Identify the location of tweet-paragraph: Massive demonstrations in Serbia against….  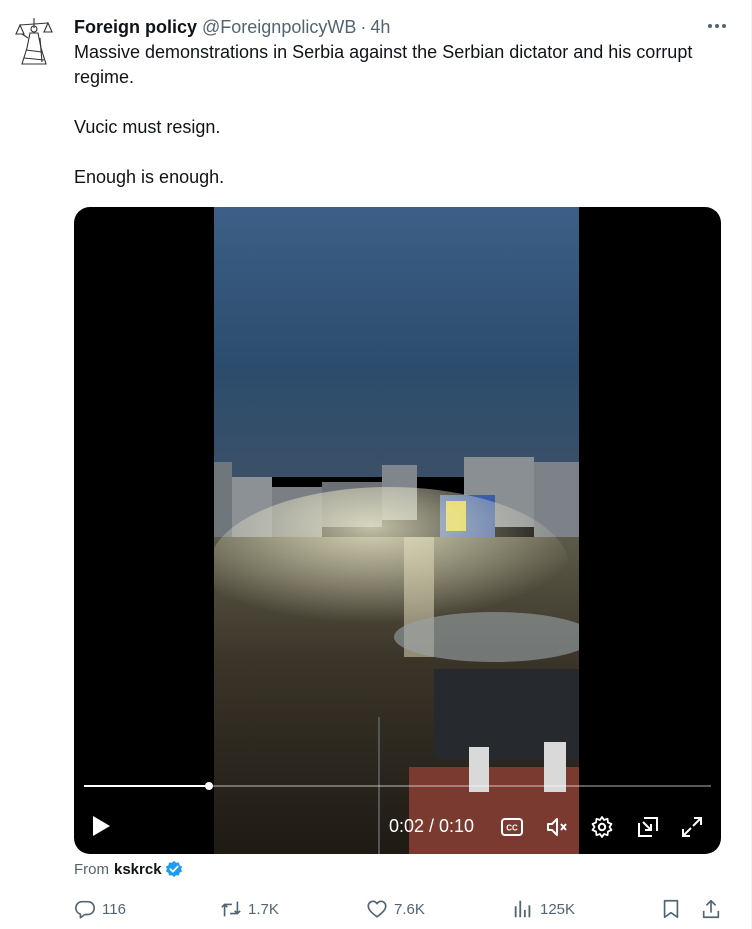
(383, 64).